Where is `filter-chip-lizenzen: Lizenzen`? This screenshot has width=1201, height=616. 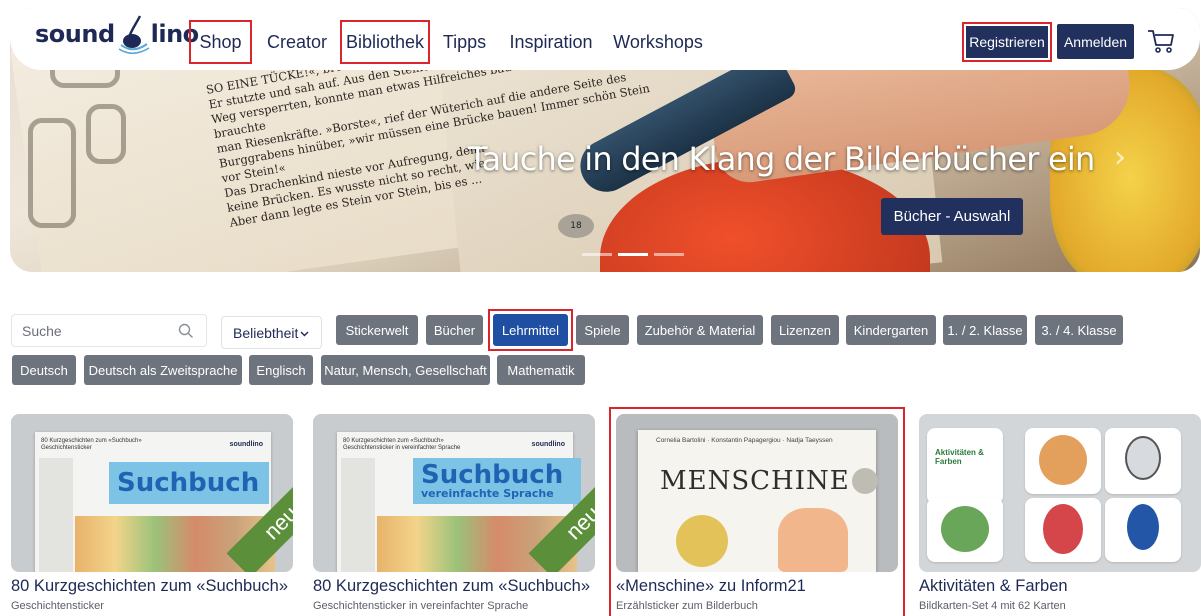
filter-chip-lizenzen: Lizenzen is located at coordinates (805, 330).